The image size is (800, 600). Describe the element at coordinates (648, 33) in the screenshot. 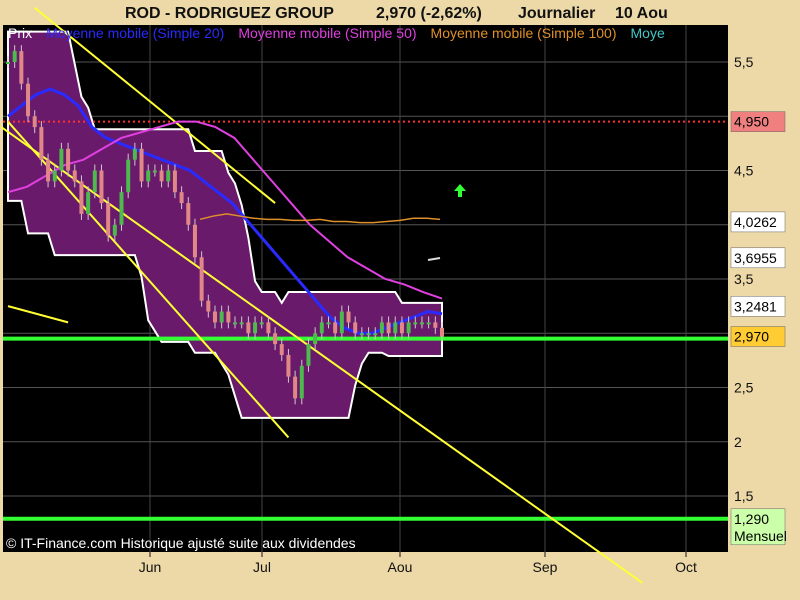

I see `legend-item: Moye` at that location.